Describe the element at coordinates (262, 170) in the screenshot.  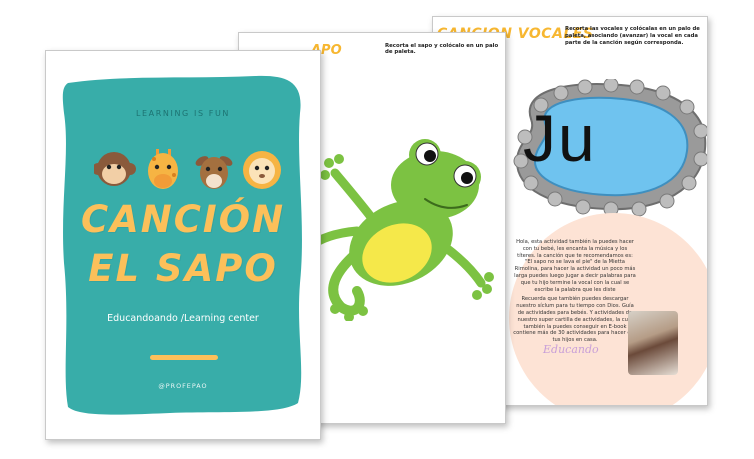
I see `lion-icon` at that location.